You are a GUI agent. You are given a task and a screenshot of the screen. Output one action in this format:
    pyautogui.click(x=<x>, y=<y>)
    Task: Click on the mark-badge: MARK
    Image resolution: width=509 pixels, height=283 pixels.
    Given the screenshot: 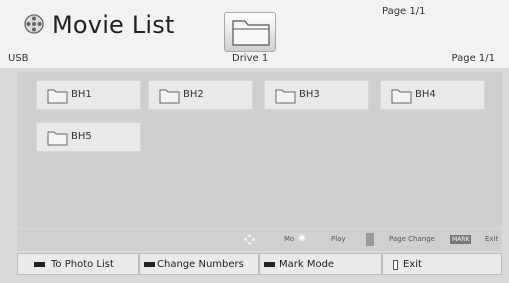 What is the action you would take?
    pyautogui.click(x=461, y=239)
    